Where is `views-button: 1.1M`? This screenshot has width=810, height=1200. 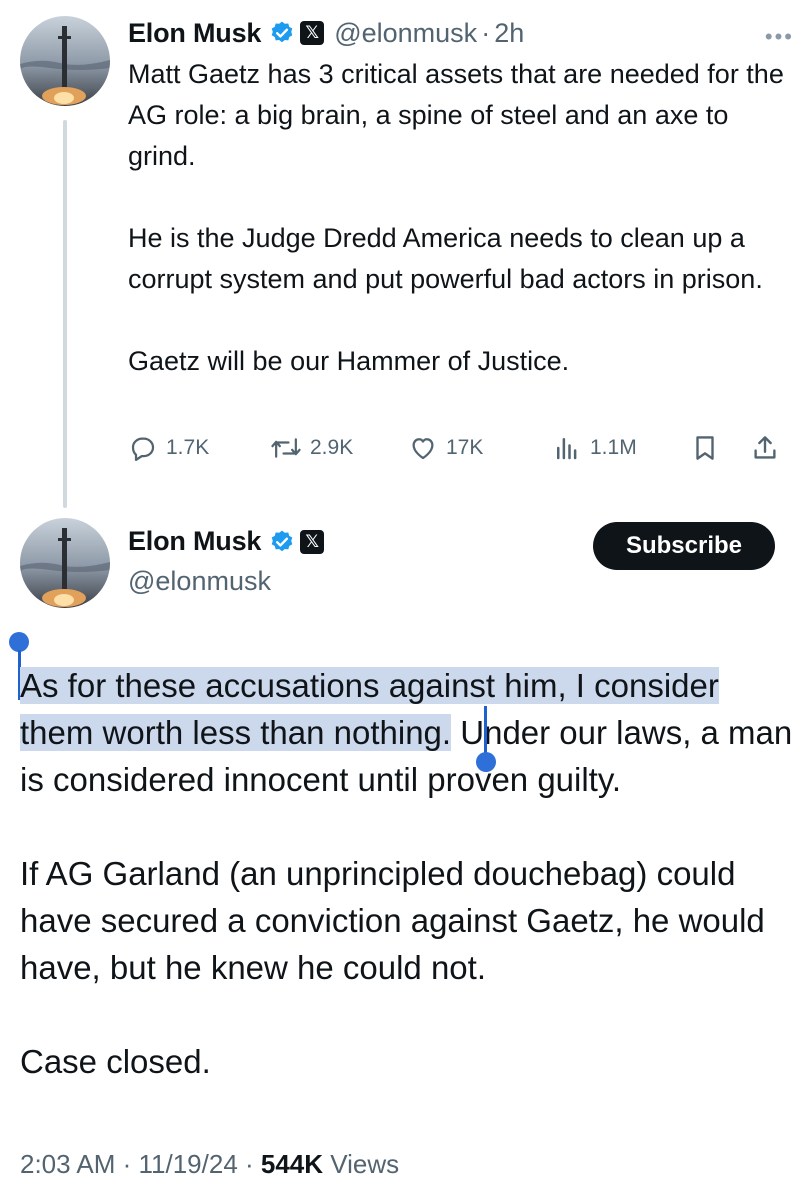 views-button: 1.1M is located at coordinates (594, 448).